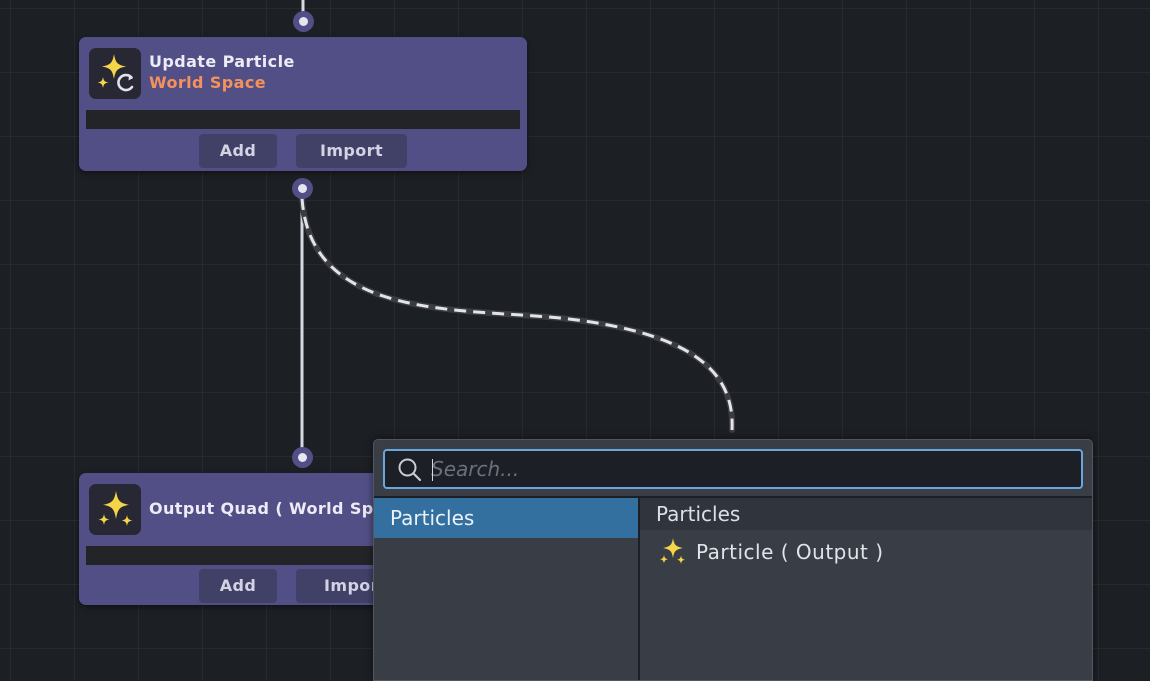  Describe the element at coordinates (866, 589) in the screenshot. I see `results-list: Particles Particle ( Output )` at that location.